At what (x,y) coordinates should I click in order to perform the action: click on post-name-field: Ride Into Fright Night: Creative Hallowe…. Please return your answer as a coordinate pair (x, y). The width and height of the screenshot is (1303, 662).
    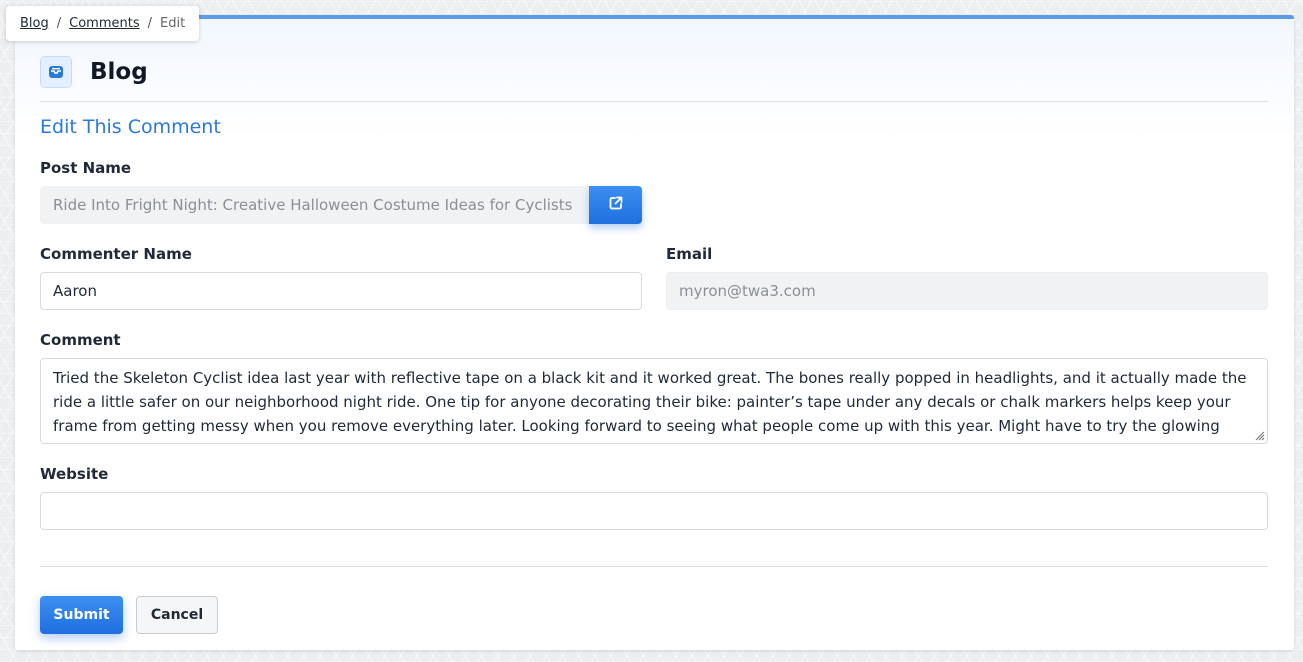
    Looking at the image, I should click on (314, 205).